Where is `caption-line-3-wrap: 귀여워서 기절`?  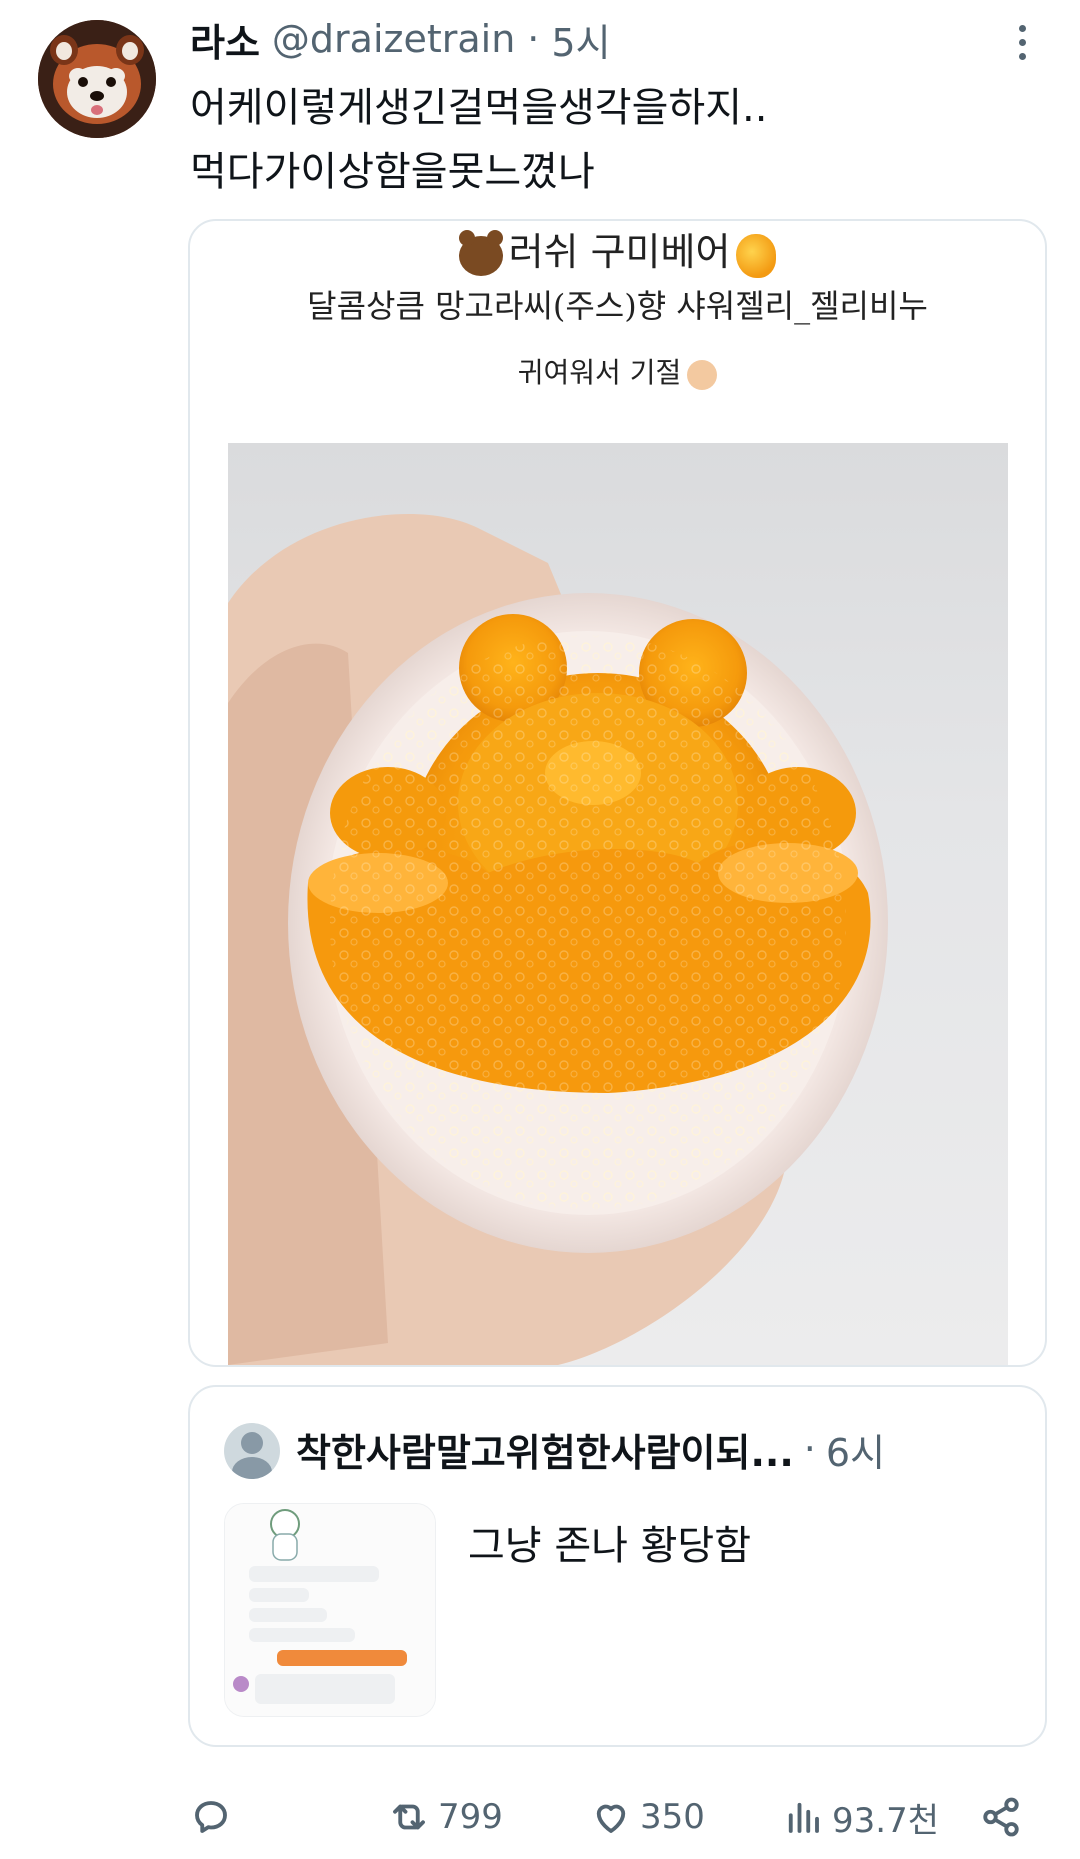
caption-line-3-wrap: 귀여워서 기절 is located at coordinates (617, 371).